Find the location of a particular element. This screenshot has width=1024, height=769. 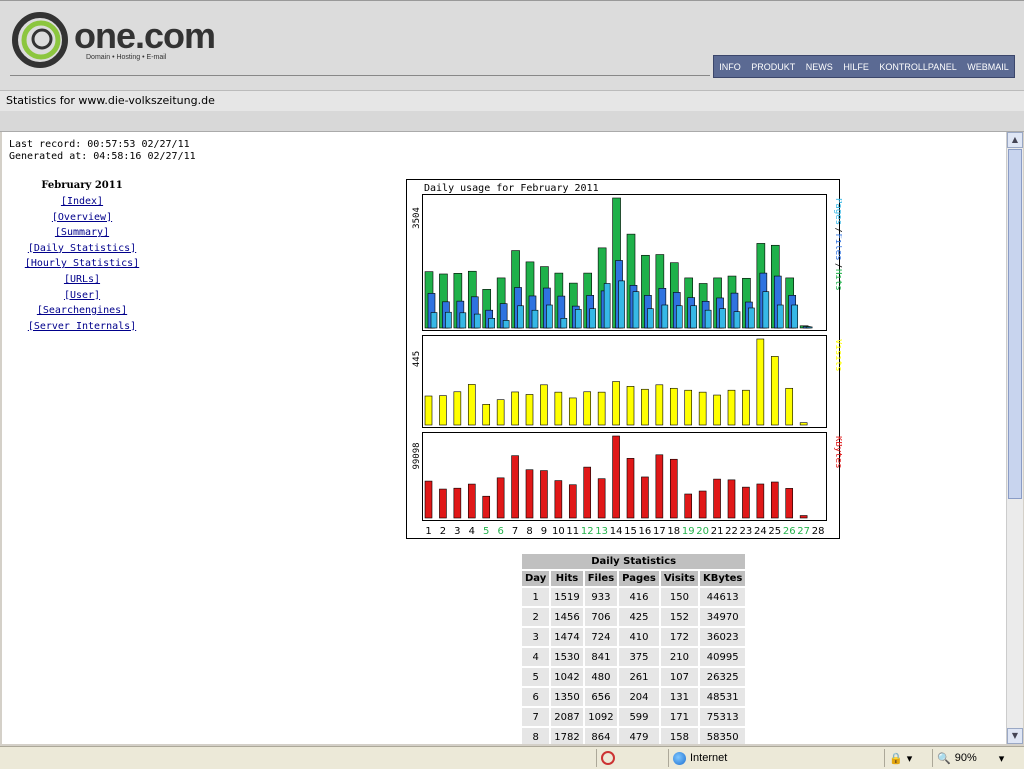

nav-news: NEWS is located at coordinates (819, 67).